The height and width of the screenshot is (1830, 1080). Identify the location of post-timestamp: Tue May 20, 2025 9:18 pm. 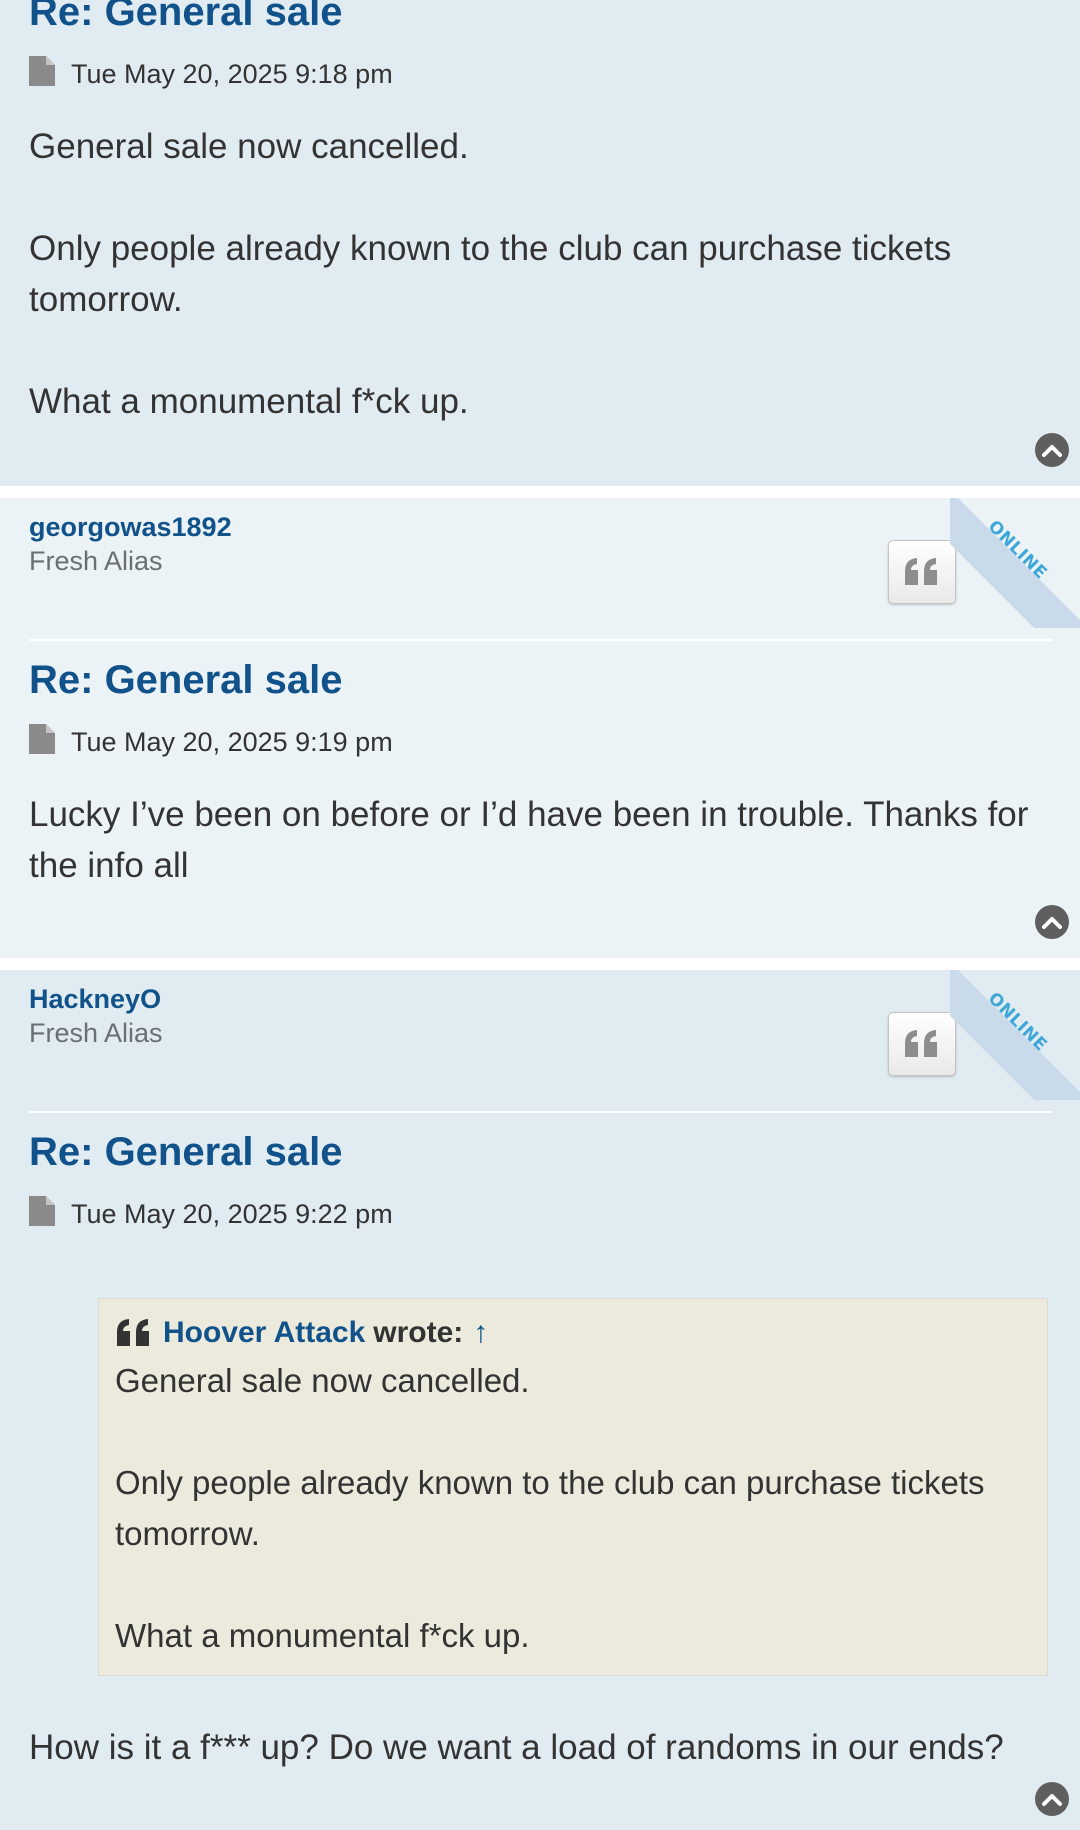
(232, 74).